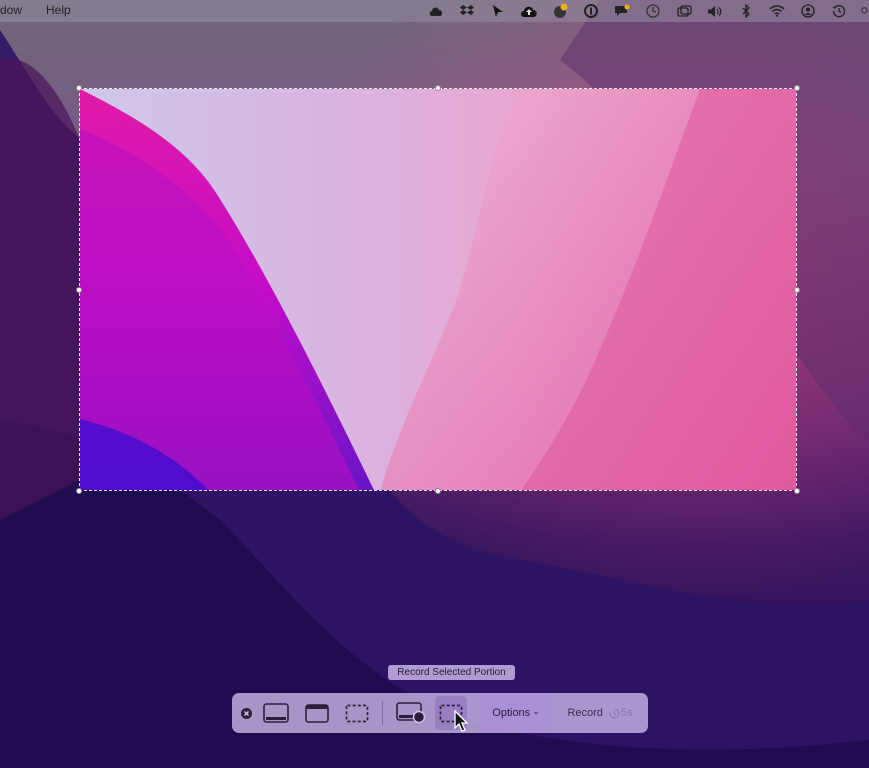 The width and height of the screenshot is (869, 768). I want to click on screen-icon, so click(276, 713).